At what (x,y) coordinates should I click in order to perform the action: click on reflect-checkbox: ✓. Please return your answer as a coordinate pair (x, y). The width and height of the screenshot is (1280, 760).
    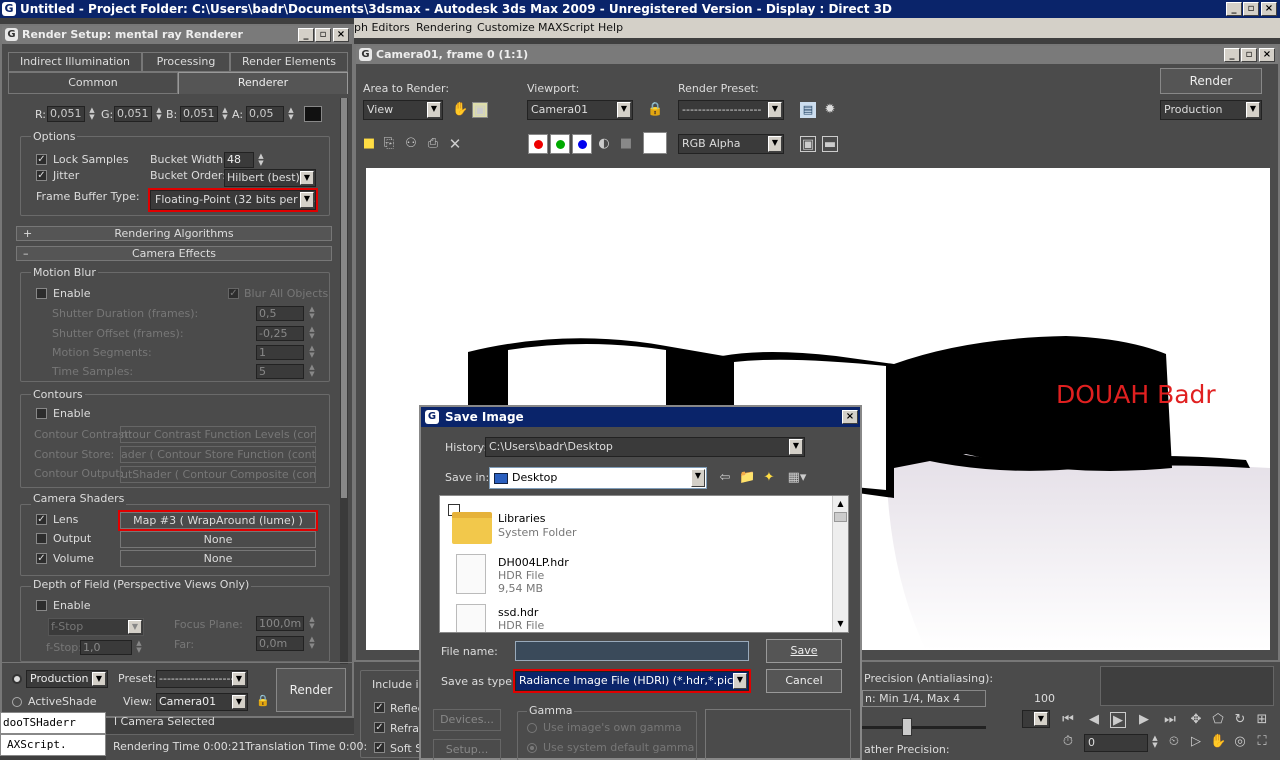
    Looking at the image, I should click on (379, 707).